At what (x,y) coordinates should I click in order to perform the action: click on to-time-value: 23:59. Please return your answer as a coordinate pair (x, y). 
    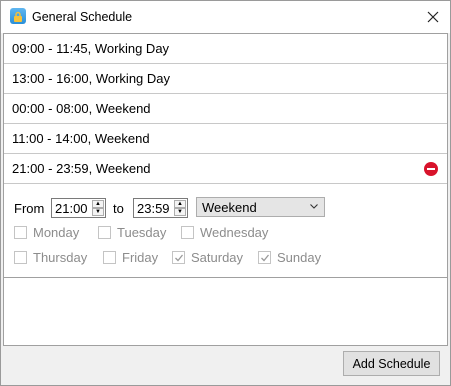
    Looking at the image, I should click on (153, 208).